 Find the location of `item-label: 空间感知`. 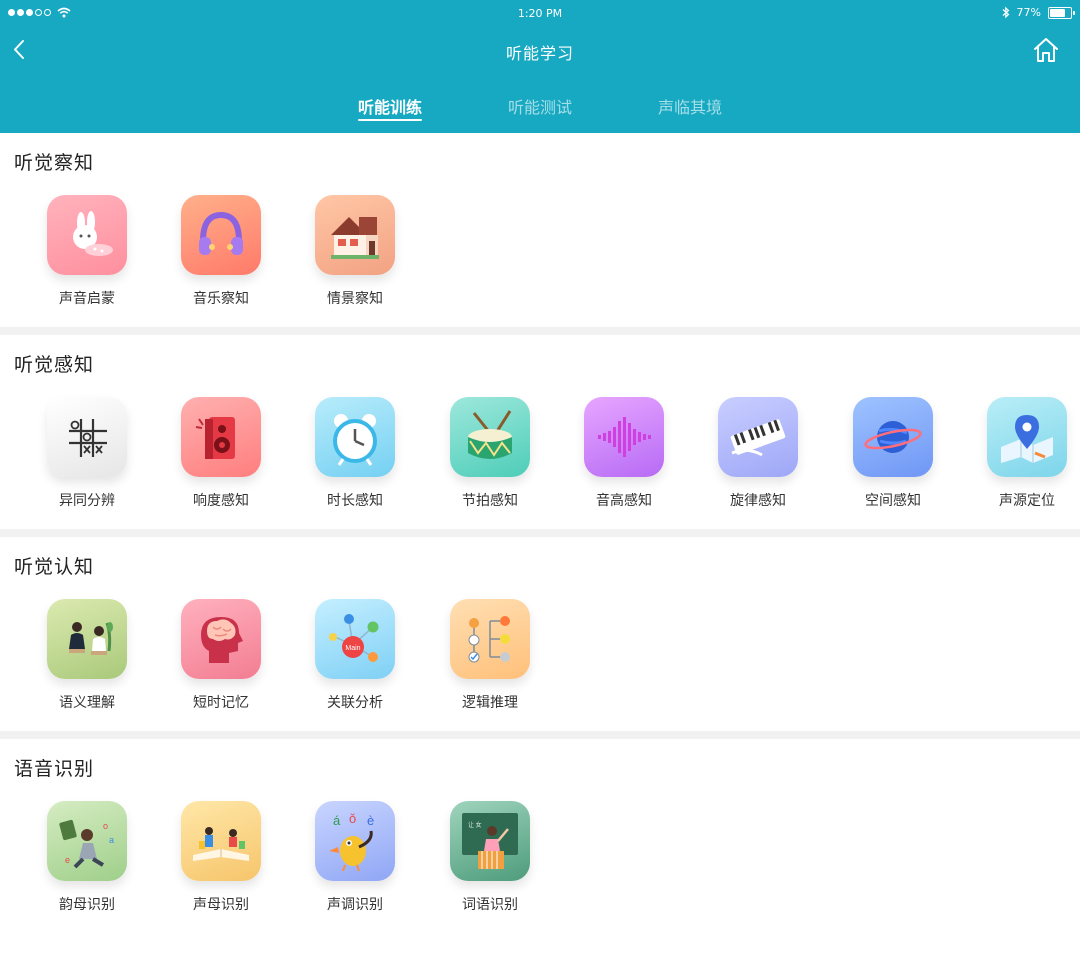

item-label: 空间感知 is located at coordinates (893, 501).